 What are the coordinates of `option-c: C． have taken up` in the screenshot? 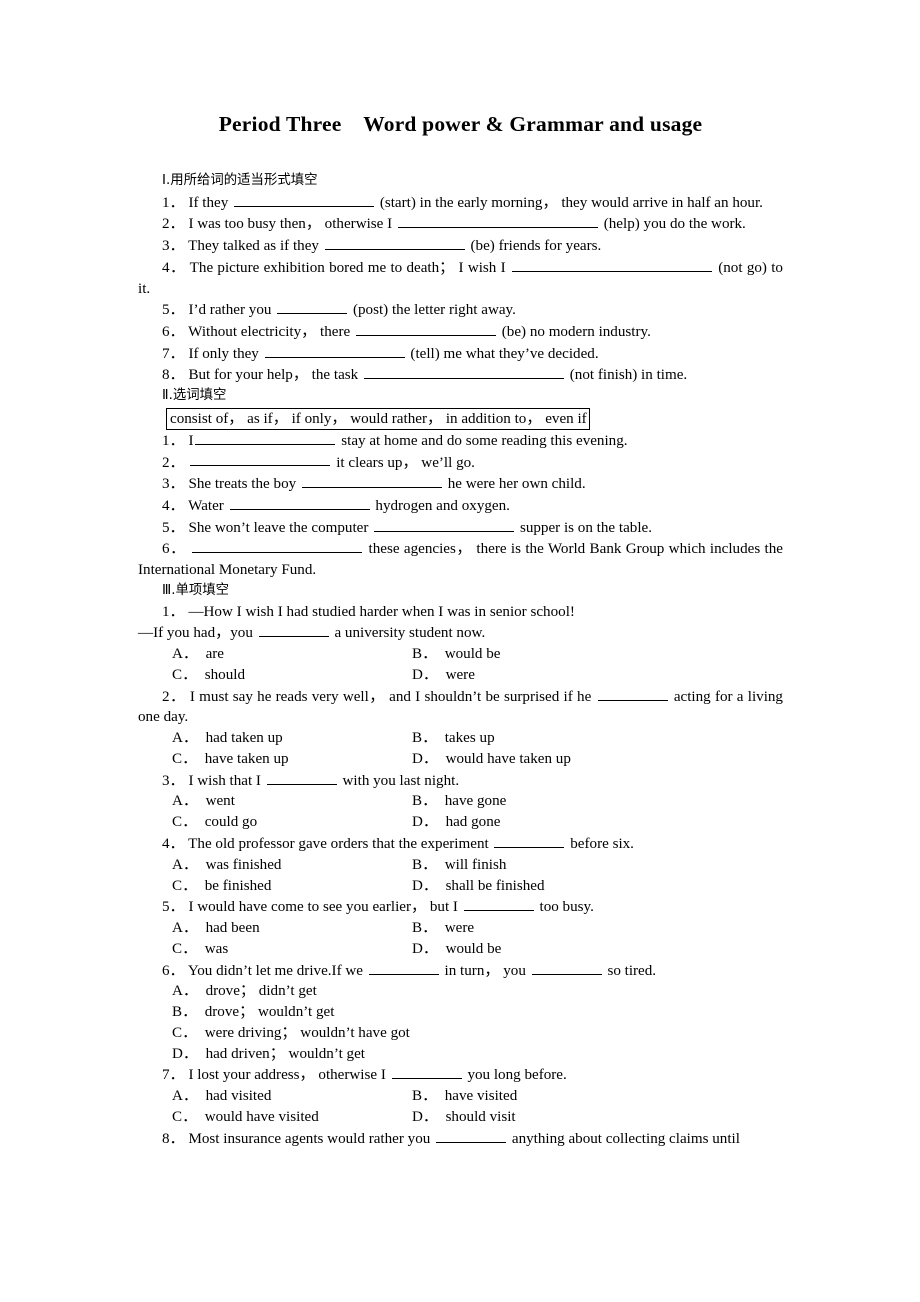 It's located at (230, 759).